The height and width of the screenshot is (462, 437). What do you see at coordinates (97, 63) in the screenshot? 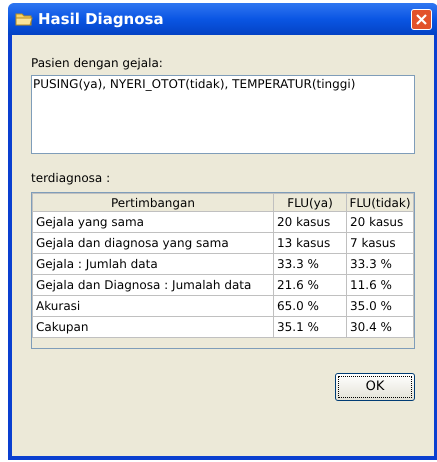
I see `symptoms-label: Pasien dengan gejala:` at bounding box center [97, 63].